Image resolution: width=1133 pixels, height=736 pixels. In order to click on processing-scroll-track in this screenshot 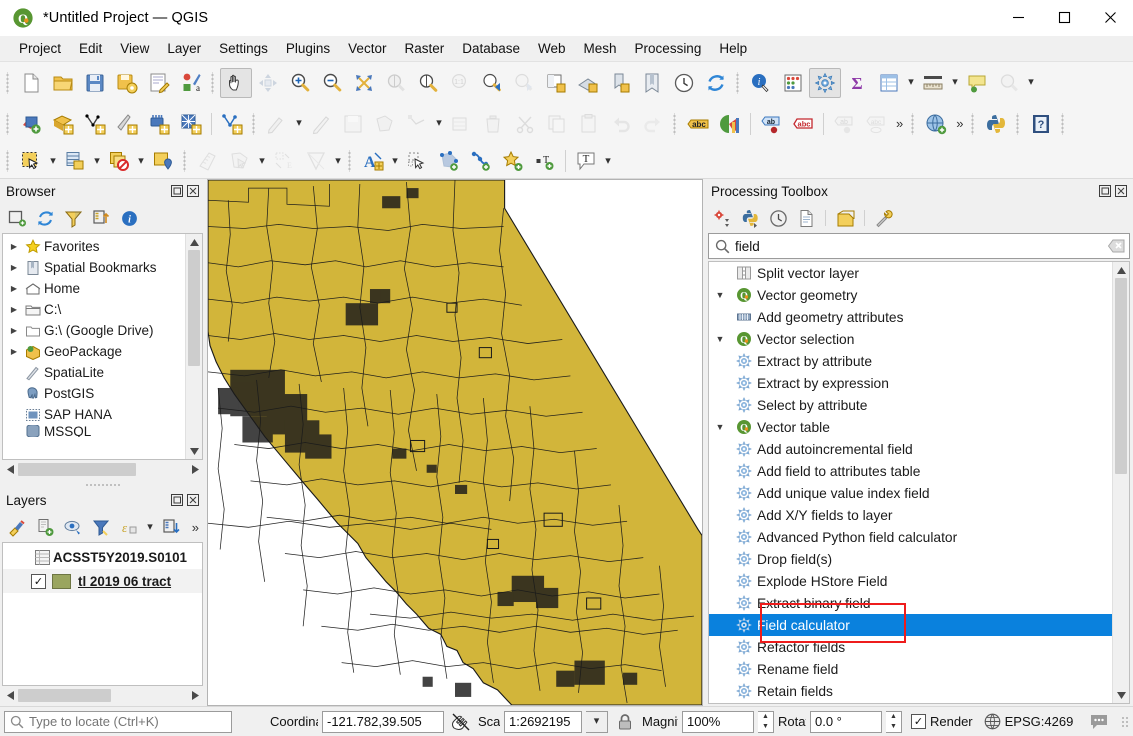, I will do `click(1121, 482)`.